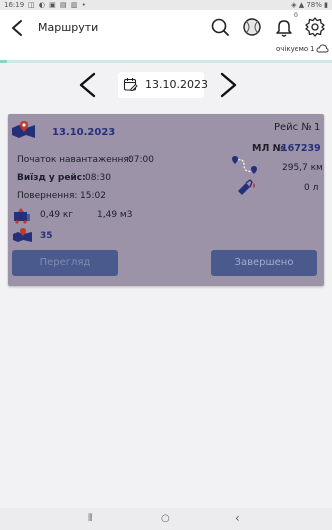  I want to click on return-label: Повернення:, so click(47, 196).